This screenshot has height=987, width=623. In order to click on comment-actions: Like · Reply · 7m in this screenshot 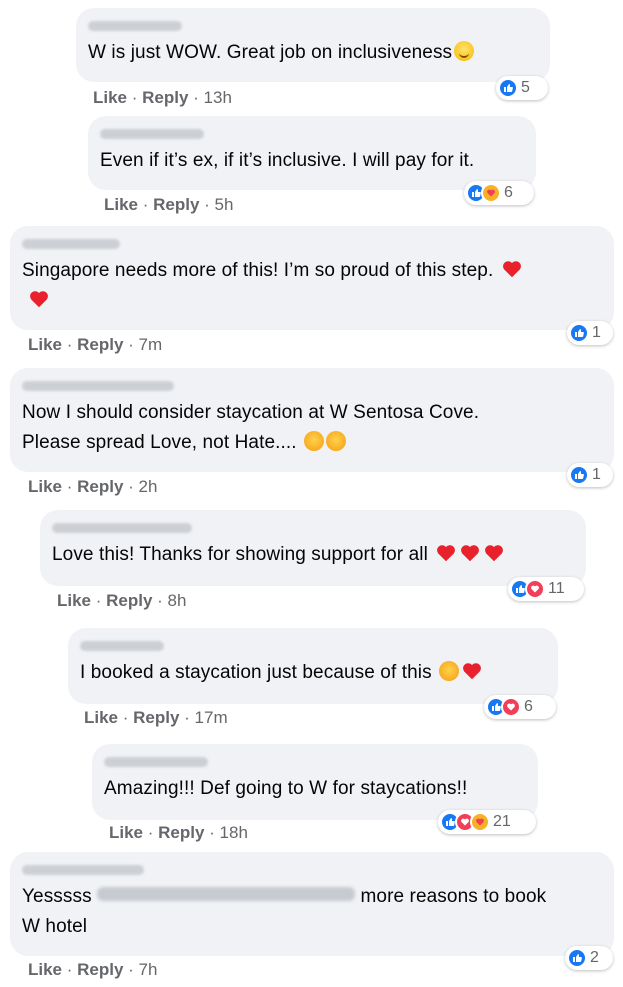, I will do `click(95, 344)`.